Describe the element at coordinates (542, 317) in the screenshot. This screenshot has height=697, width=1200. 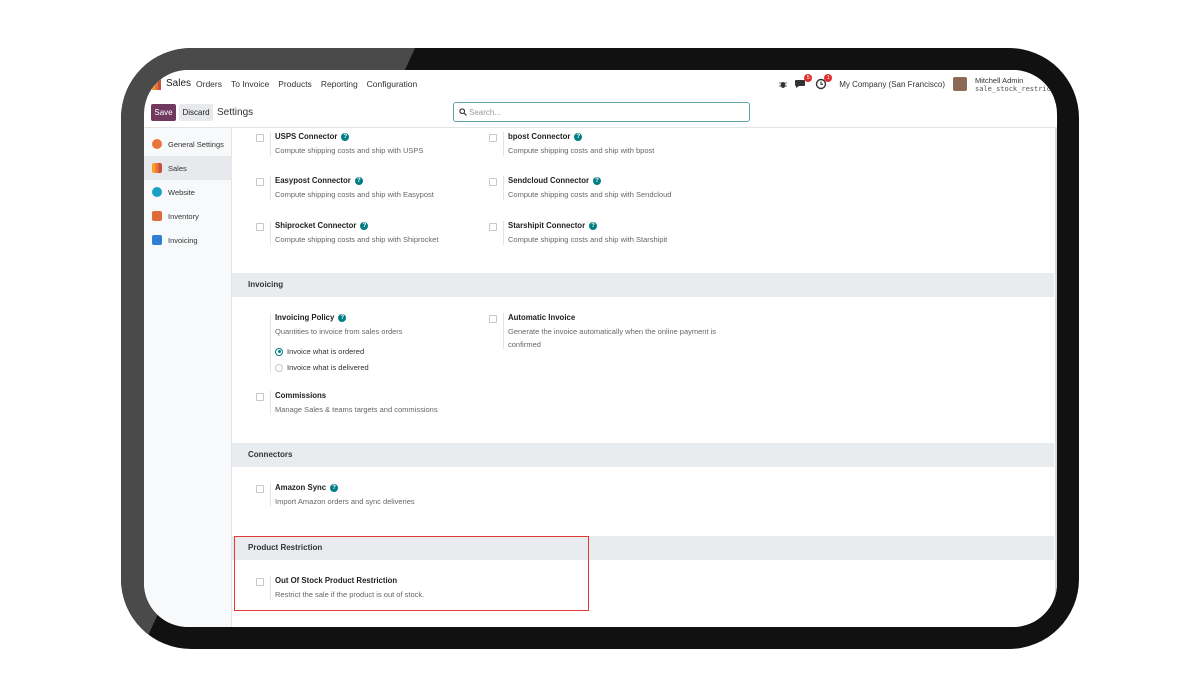
I see `setting-title: Automatic Invoice` at that location.